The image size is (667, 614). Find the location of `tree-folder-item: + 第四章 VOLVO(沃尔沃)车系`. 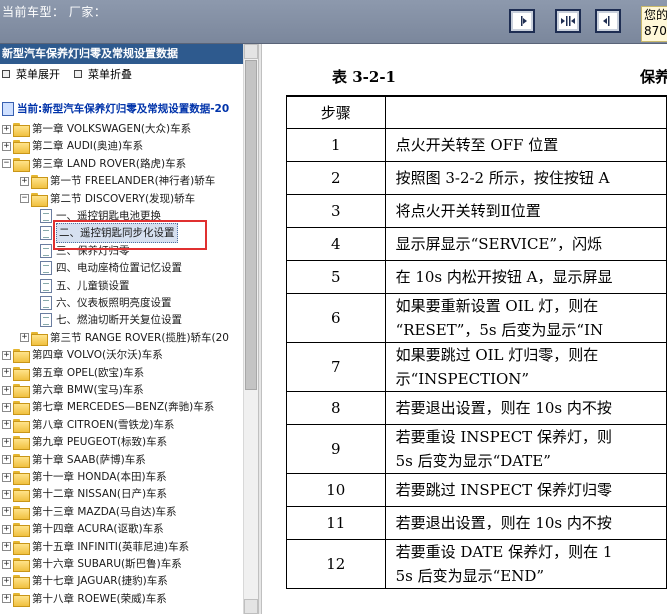

tree-folder-item: + 第四章 VOLVO(沃尔沃)车系 is located at coordinates (82, 355).